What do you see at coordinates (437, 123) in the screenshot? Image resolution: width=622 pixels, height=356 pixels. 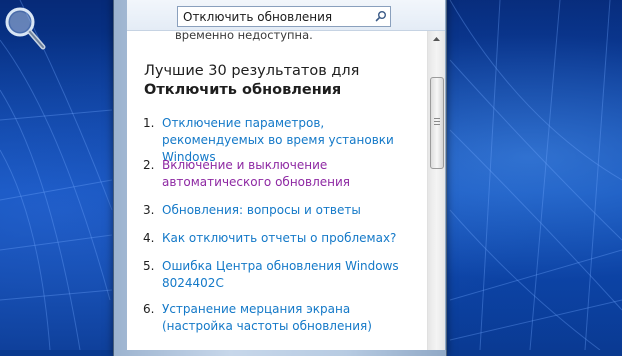 I see `scrollbar-thumb` at bounding box center [437, 123].